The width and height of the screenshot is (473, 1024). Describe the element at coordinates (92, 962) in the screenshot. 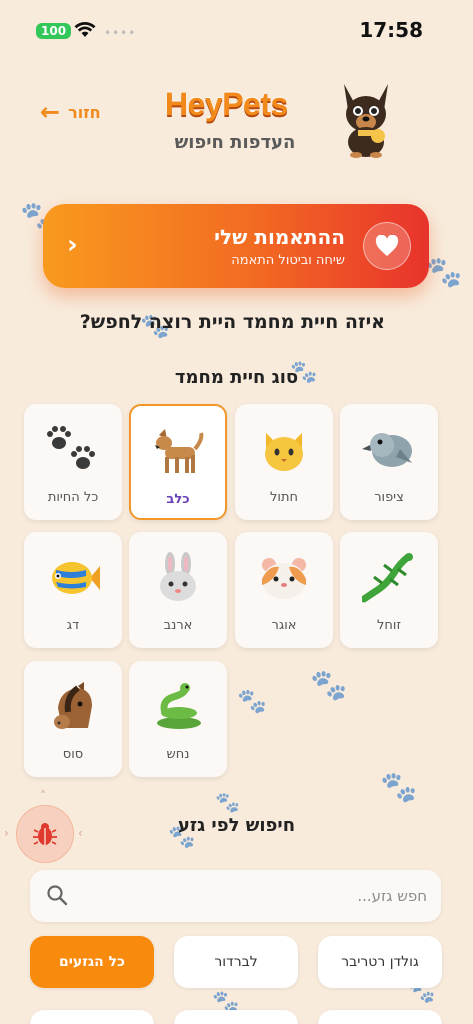

I see `breed-chip-all-breeds: כל הגזעים` at that location.